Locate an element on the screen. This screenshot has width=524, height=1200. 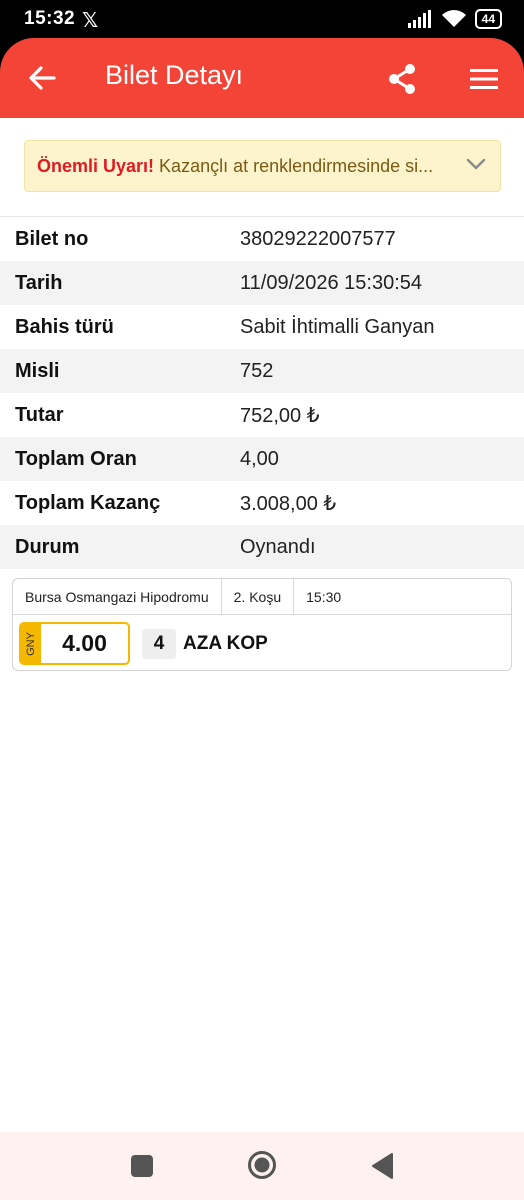
detail-value: Sabit İhtimalli Ganyan is located at coordinates (337, 326).